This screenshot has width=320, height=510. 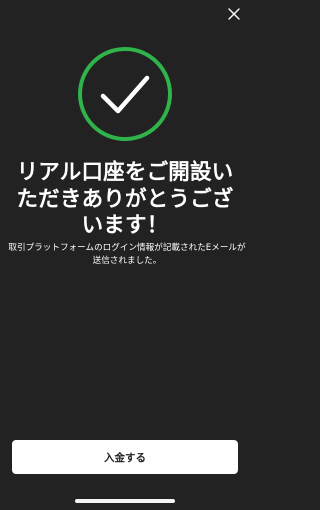 I want to click on home-indicator, so click(x=125, y=501).